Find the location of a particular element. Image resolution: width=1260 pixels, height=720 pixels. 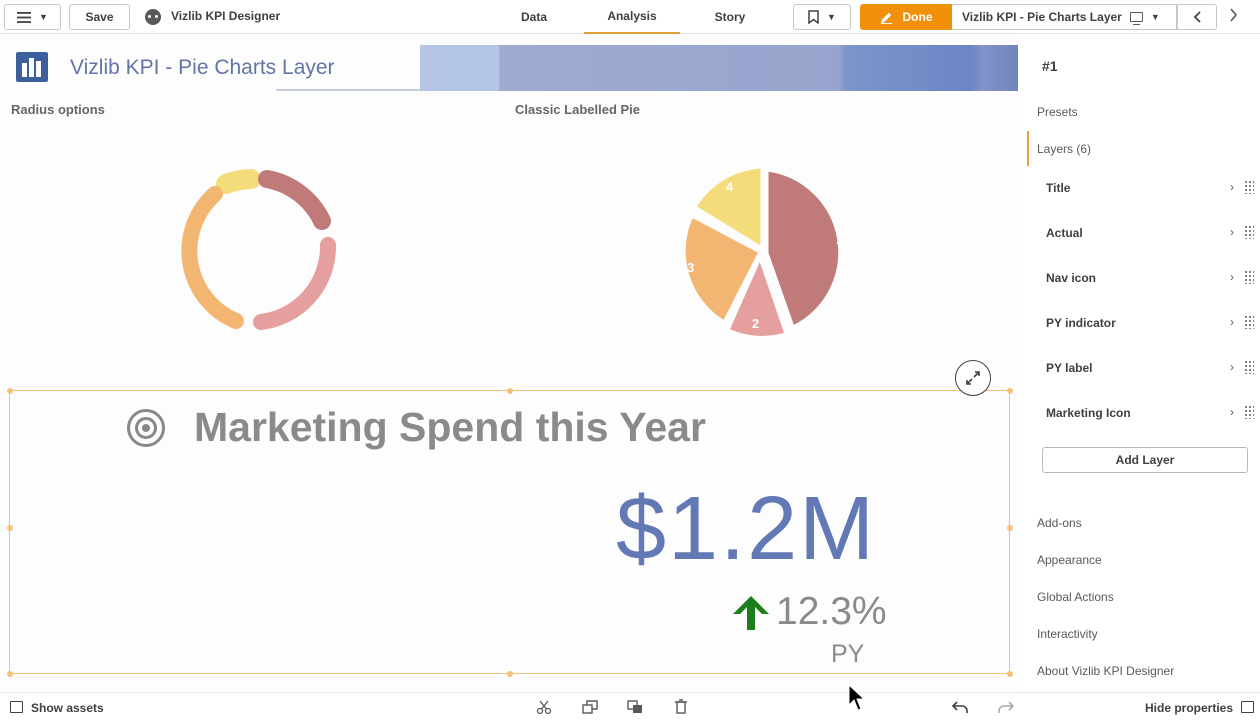

kpi-change-percent: 12.3% is located at coordinates (831, 611).